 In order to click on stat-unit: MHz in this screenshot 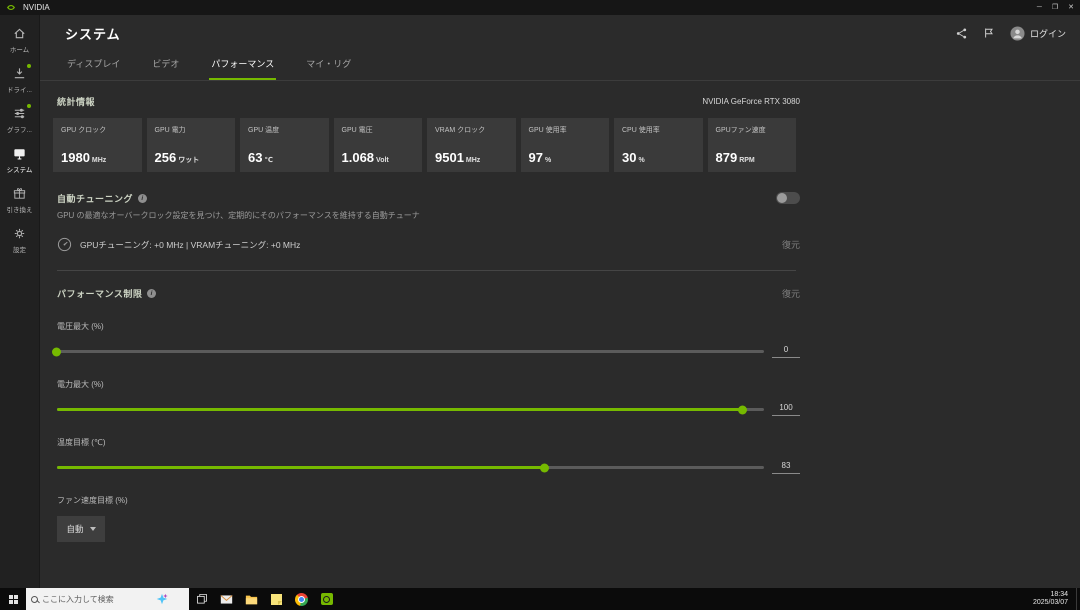, I will do `click(473, 160)`.